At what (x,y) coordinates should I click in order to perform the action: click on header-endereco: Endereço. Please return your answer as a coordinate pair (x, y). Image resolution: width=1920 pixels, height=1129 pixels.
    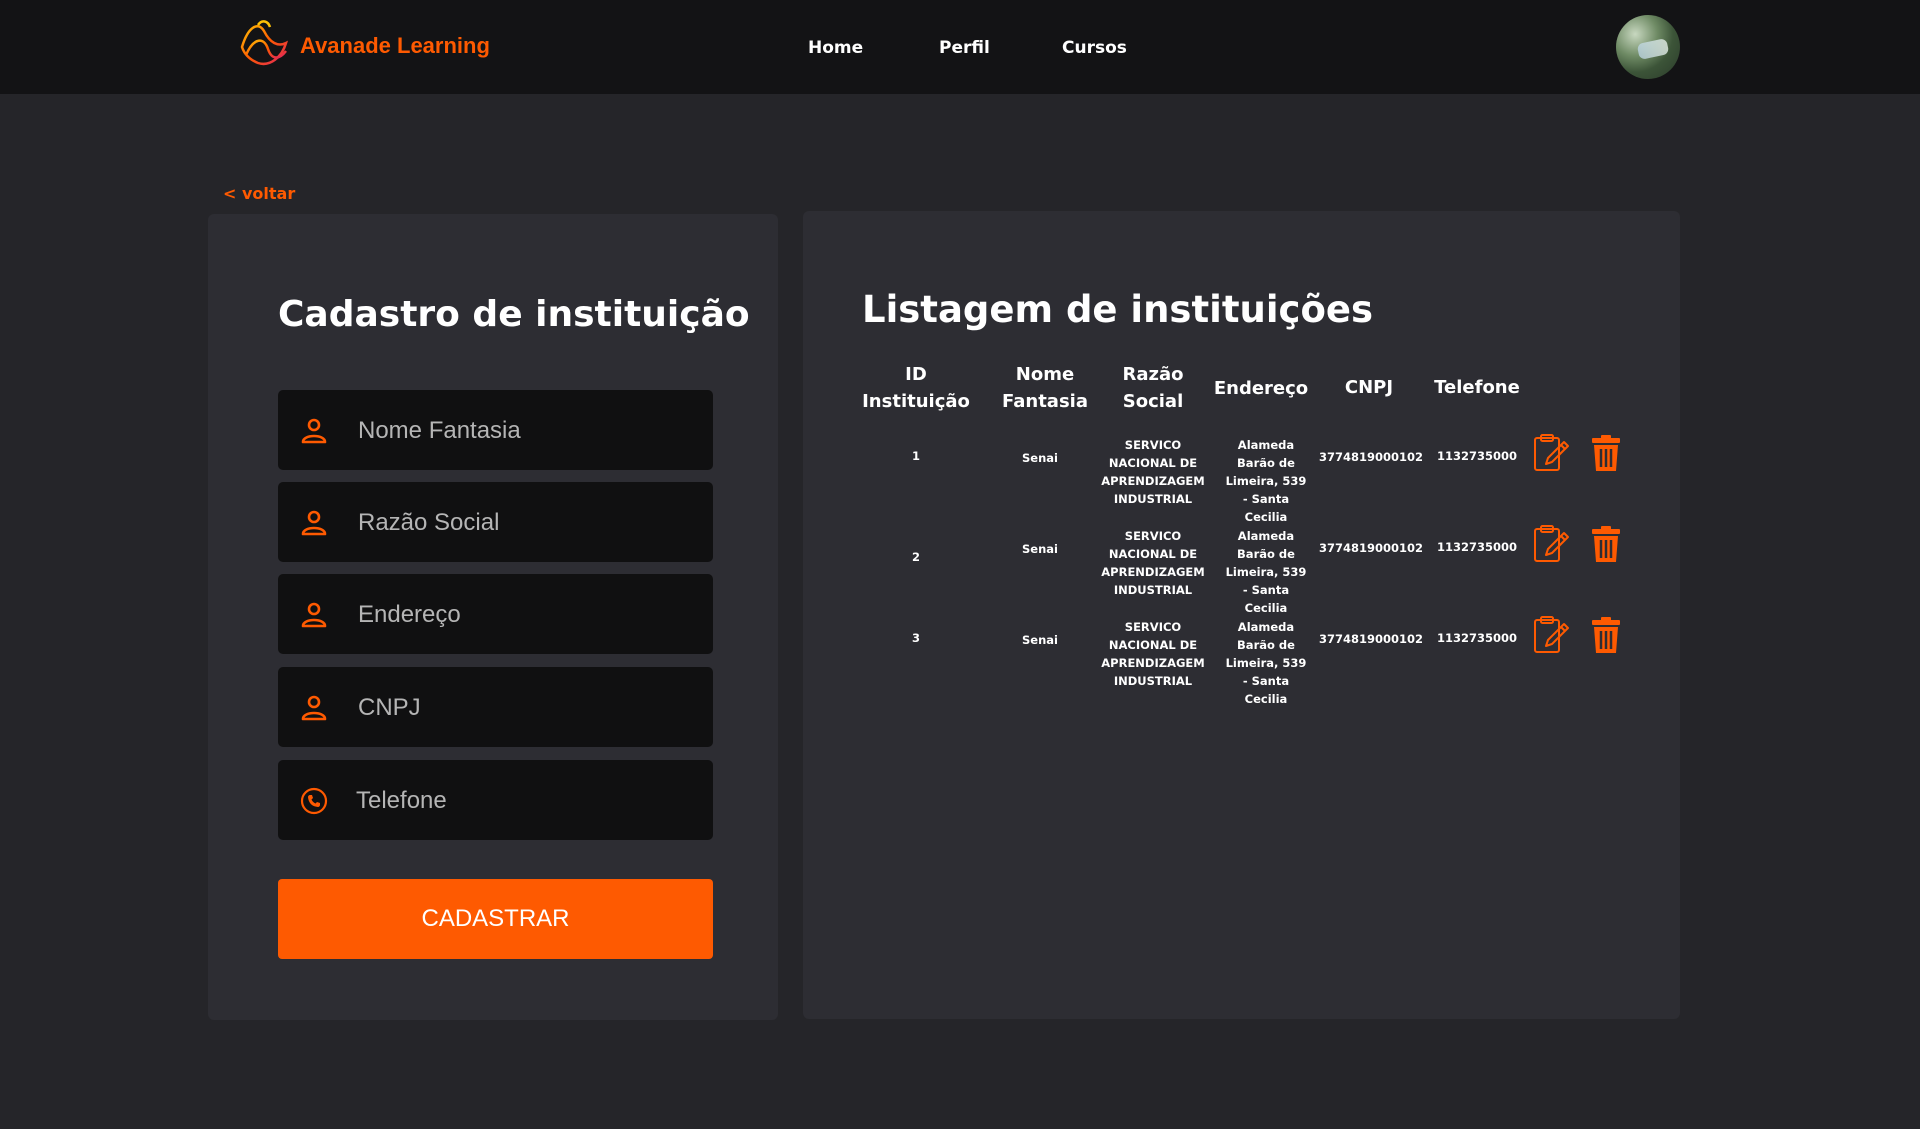
    Looking at the image, I should click on (1261, 388).